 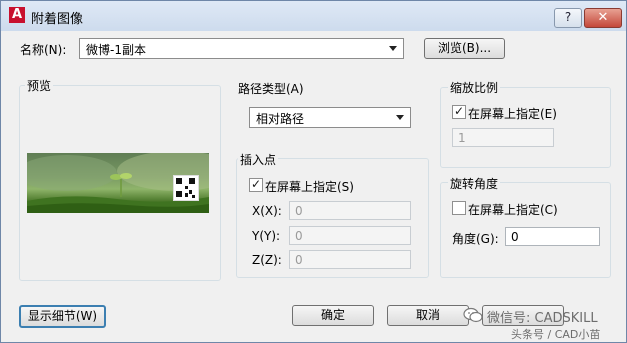 What do you see at coordinates (474, 87) in the screenshot?
I see `scale-label: 缩放比例` at bounding box center [474, 87].